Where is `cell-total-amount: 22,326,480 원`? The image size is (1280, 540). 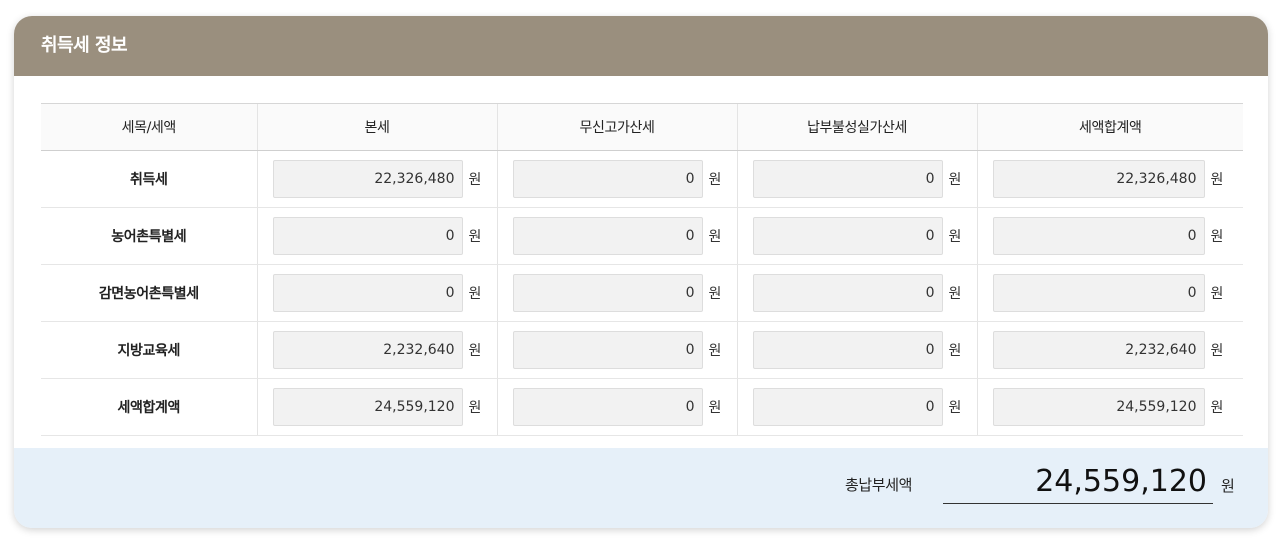
cell-total-amount: 22,326,480 원 is located at coordinates (1110, 179).